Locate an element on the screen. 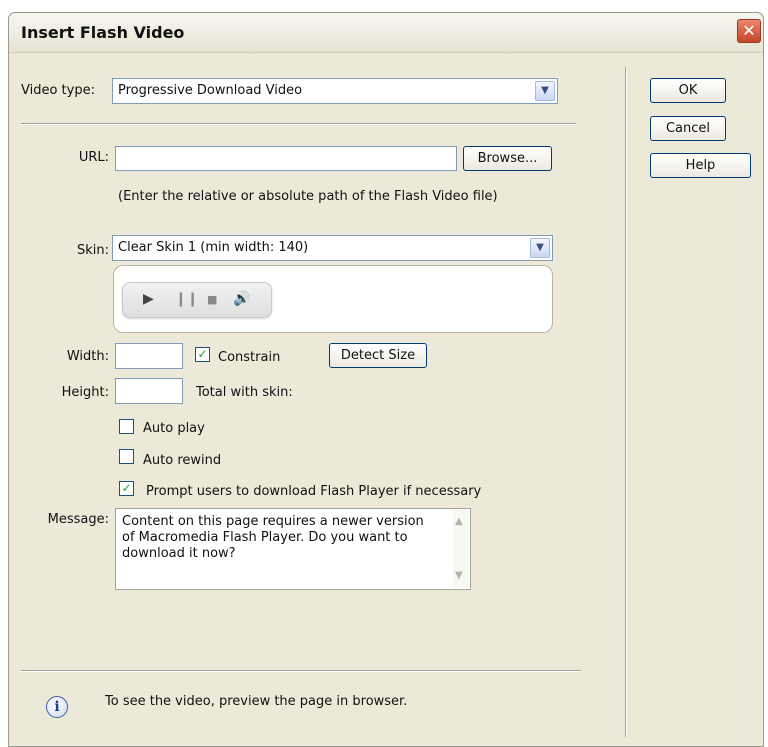 Image resolution: width=768 pixels, height=747 pixels. close-button: ✕ is located at coordinates (749, 31).